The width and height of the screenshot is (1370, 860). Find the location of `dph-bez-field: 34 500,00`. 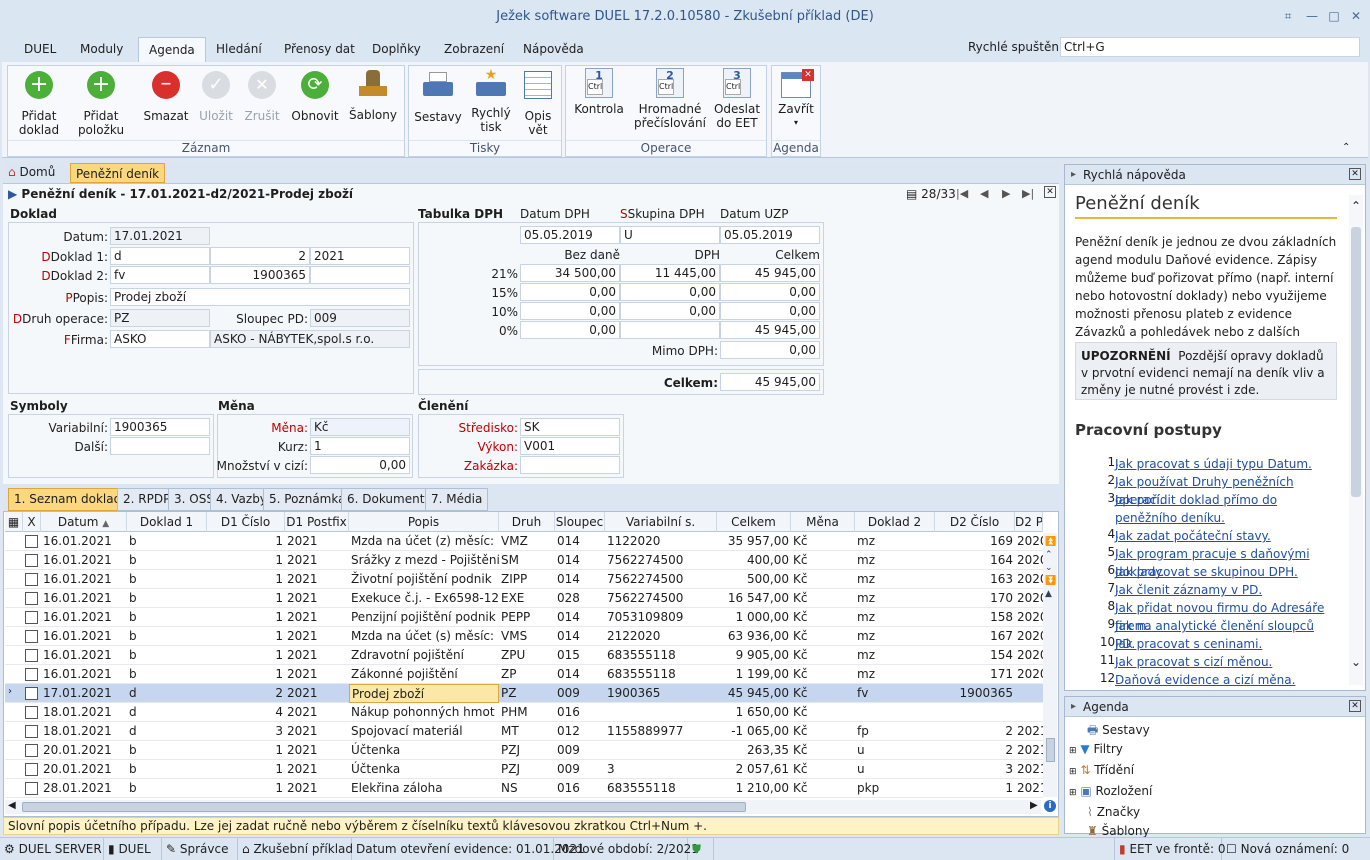

dph-bez-field: 34 500,00 is located at coordinates (570, 273).